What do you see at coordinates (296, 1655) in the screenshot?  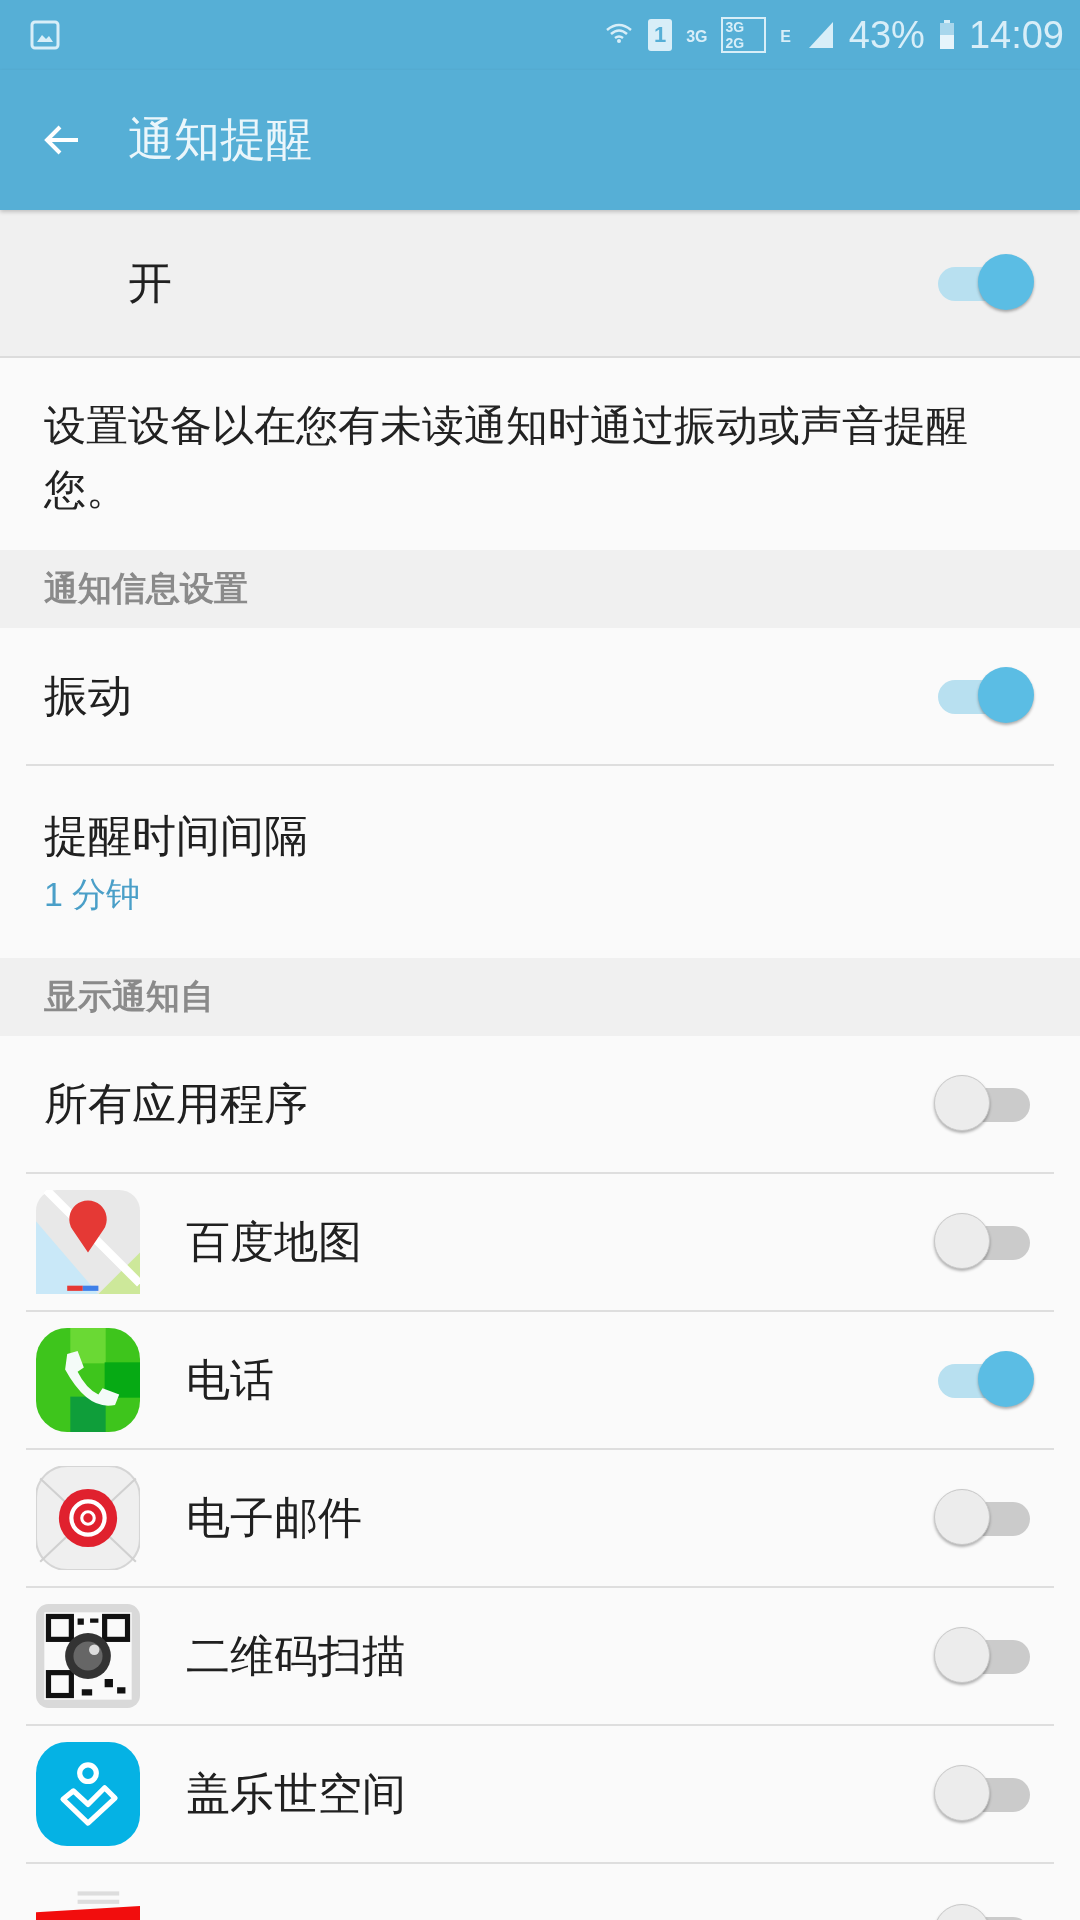 I see `setting-label: 二维码扫描` at bounding box center [296, 1655].